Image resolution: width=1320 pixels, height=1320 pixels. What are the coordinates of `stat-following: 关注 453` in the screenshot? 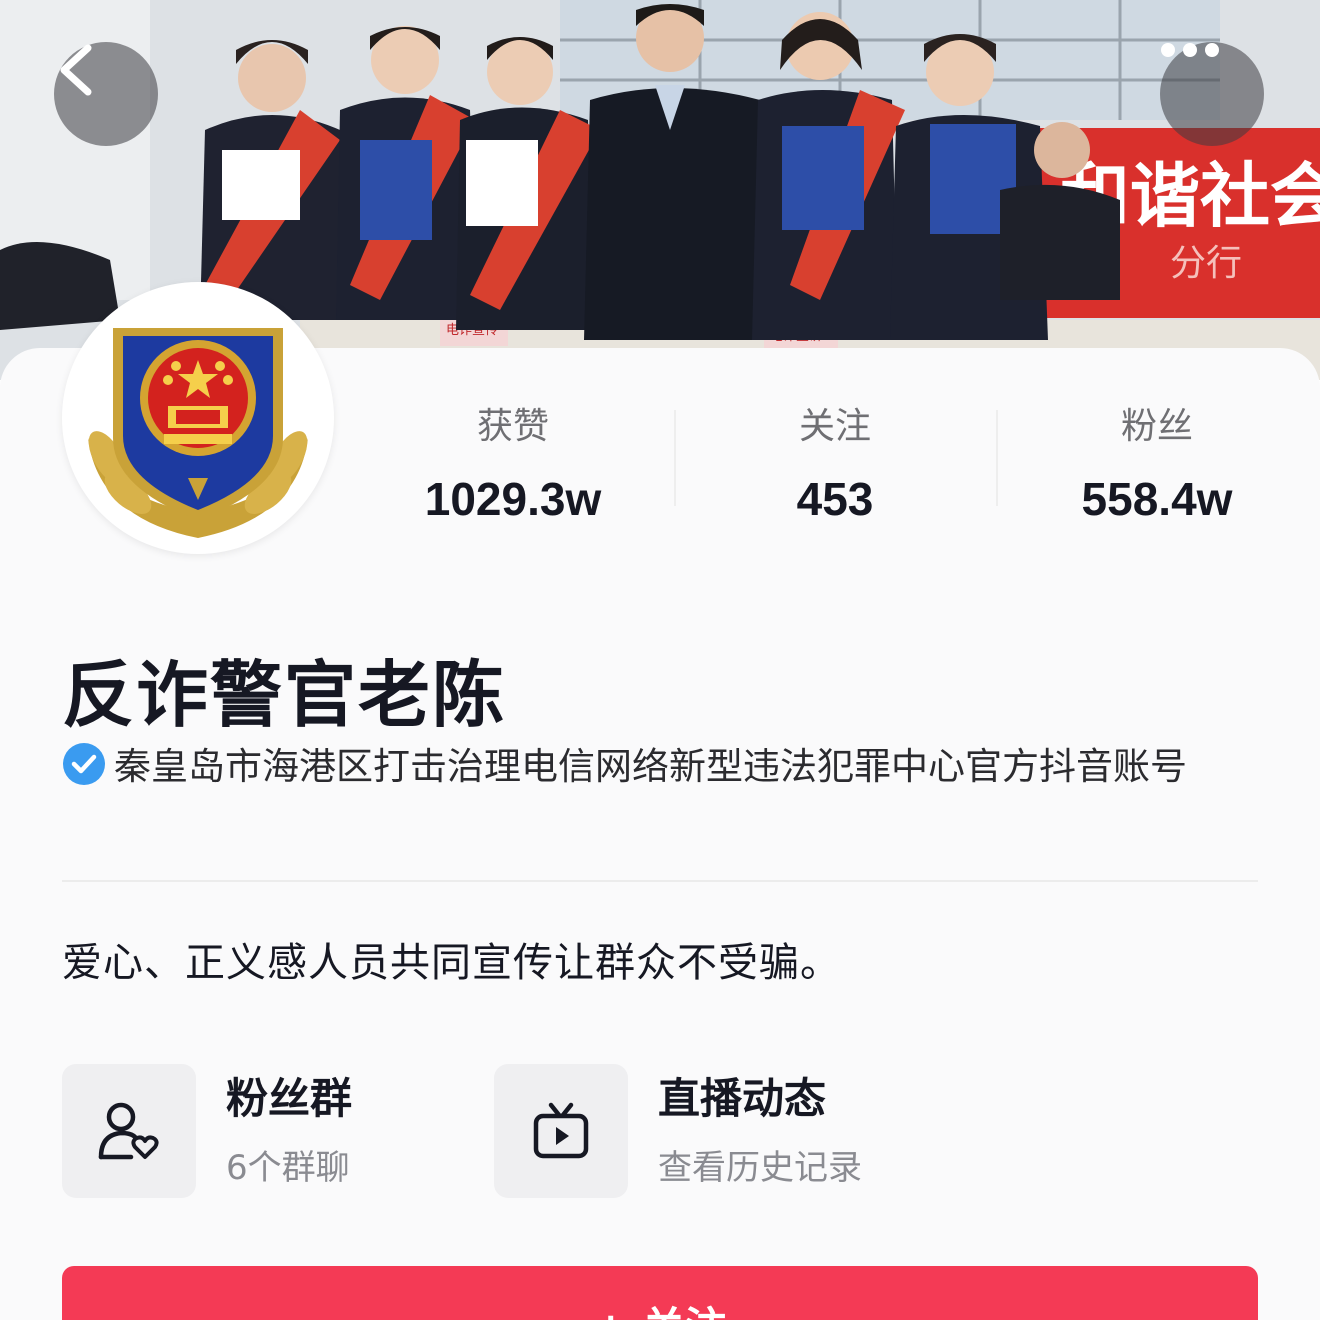 It's located at (835, 463).